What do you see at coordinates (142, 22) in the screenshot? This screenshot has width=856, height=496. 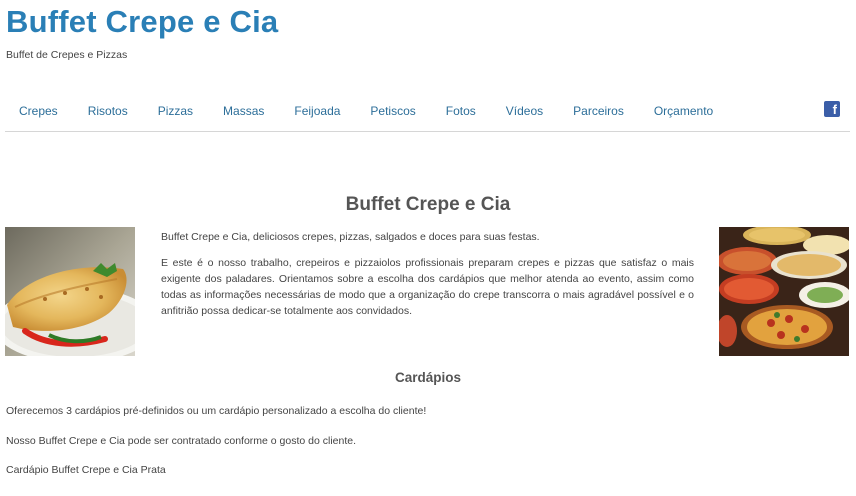 I see `site-title: Buffet Crepe e Cia` at bounding box center [142, 22].